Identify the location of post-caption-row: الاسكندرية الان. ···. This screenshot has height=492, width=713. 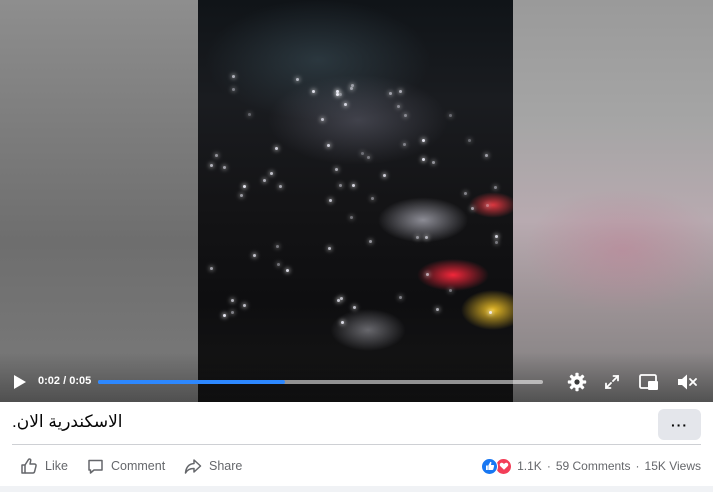
(356, 422).